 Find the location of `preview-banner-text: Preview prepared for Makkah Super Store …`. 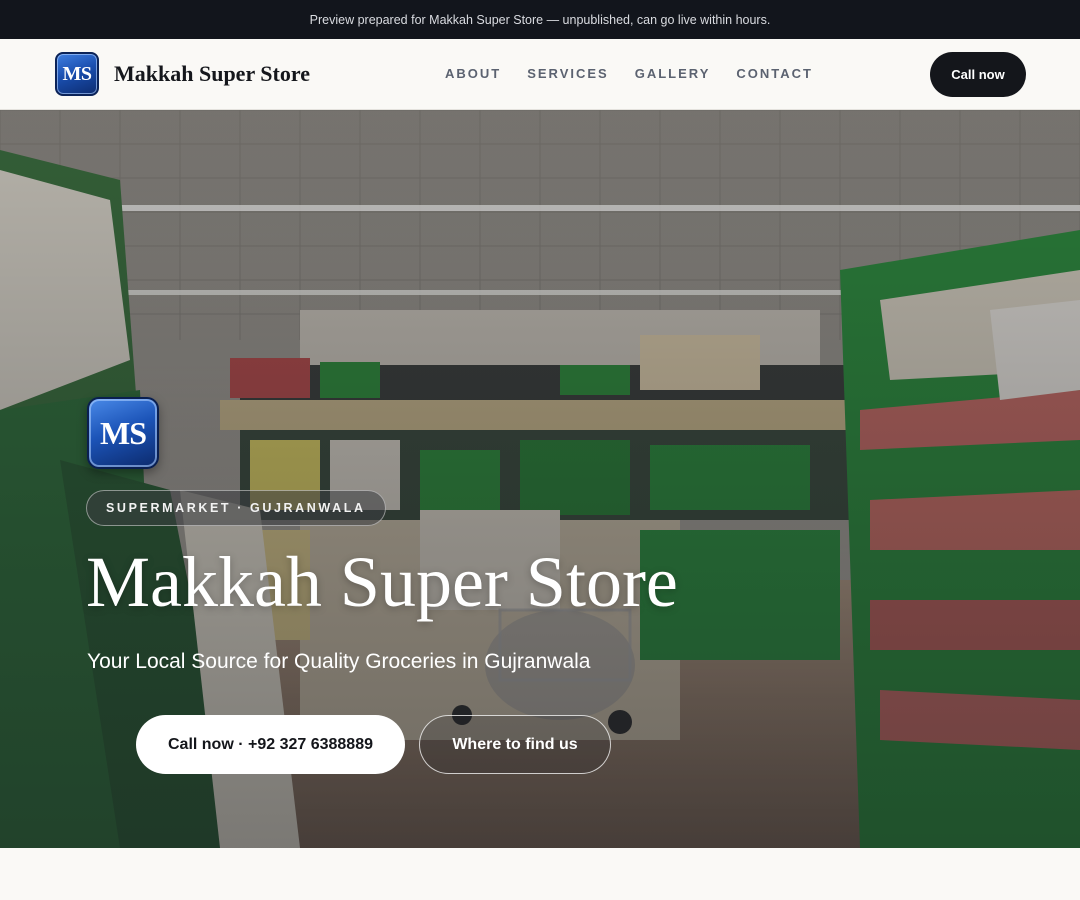

preview-banner-text: Preview prepared for Makkah Super Store … is located at coordinates (540, 19).